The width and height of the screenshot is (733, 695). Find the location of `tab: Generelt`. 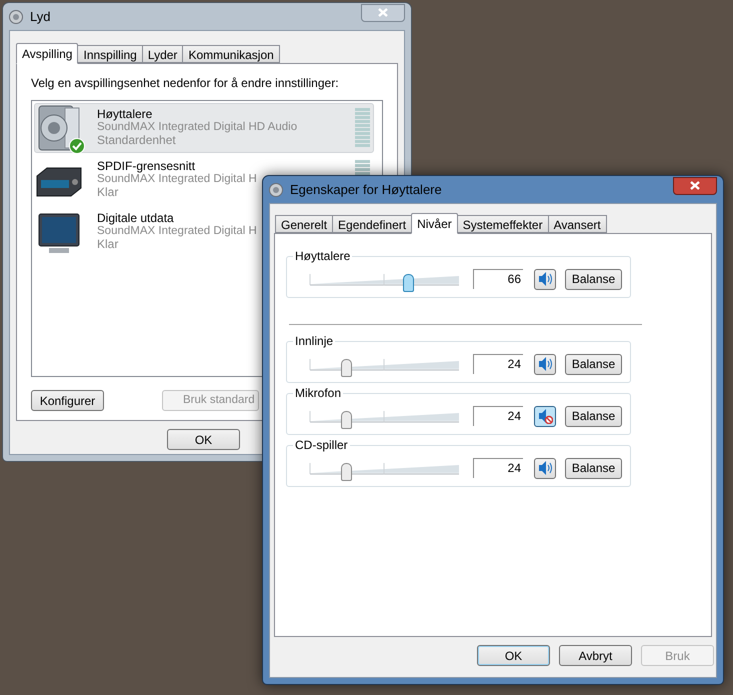

tab: Generelt is located at coordinates (304, 224).